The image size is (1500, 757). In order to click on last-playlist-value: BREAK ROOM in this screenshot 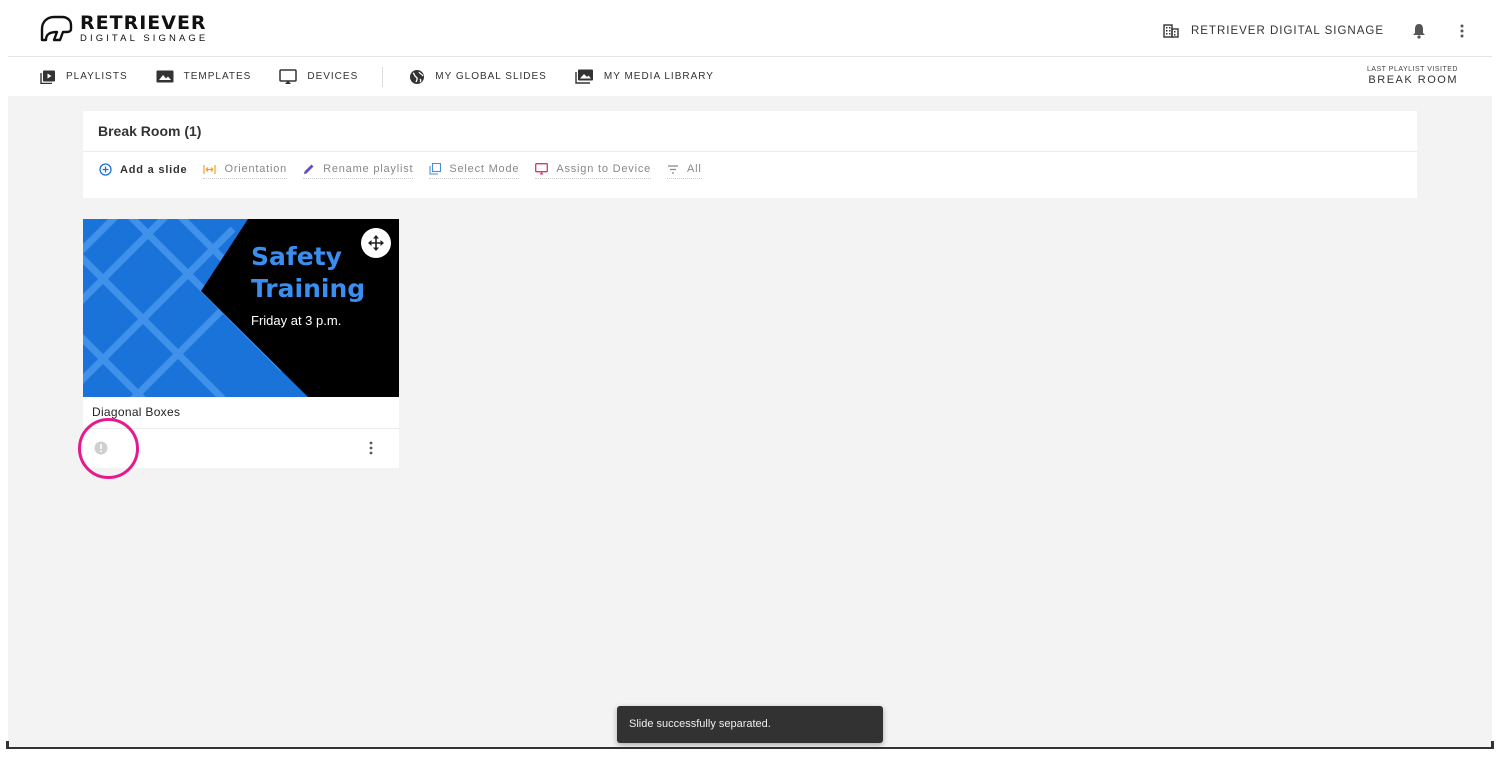, I will do `click(1413, 80)`.